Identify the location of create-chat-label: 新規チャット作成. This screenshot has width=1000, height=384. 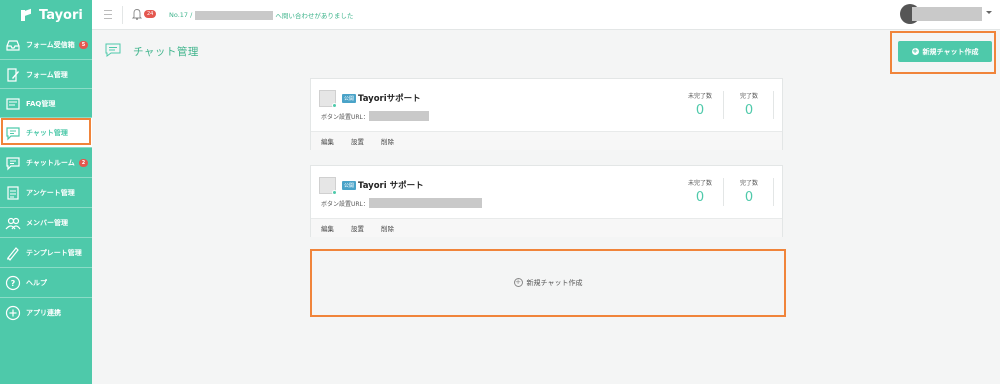
(950, 51).